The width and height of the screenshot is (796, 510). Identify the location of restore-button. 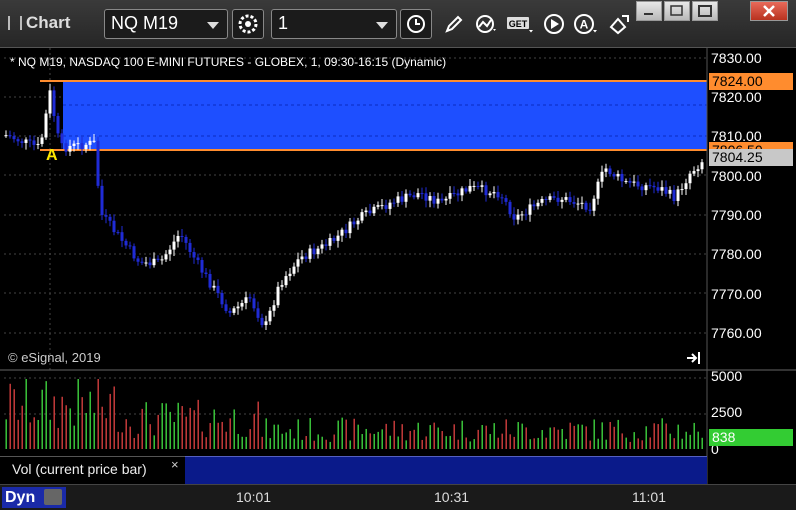
(677, 11).